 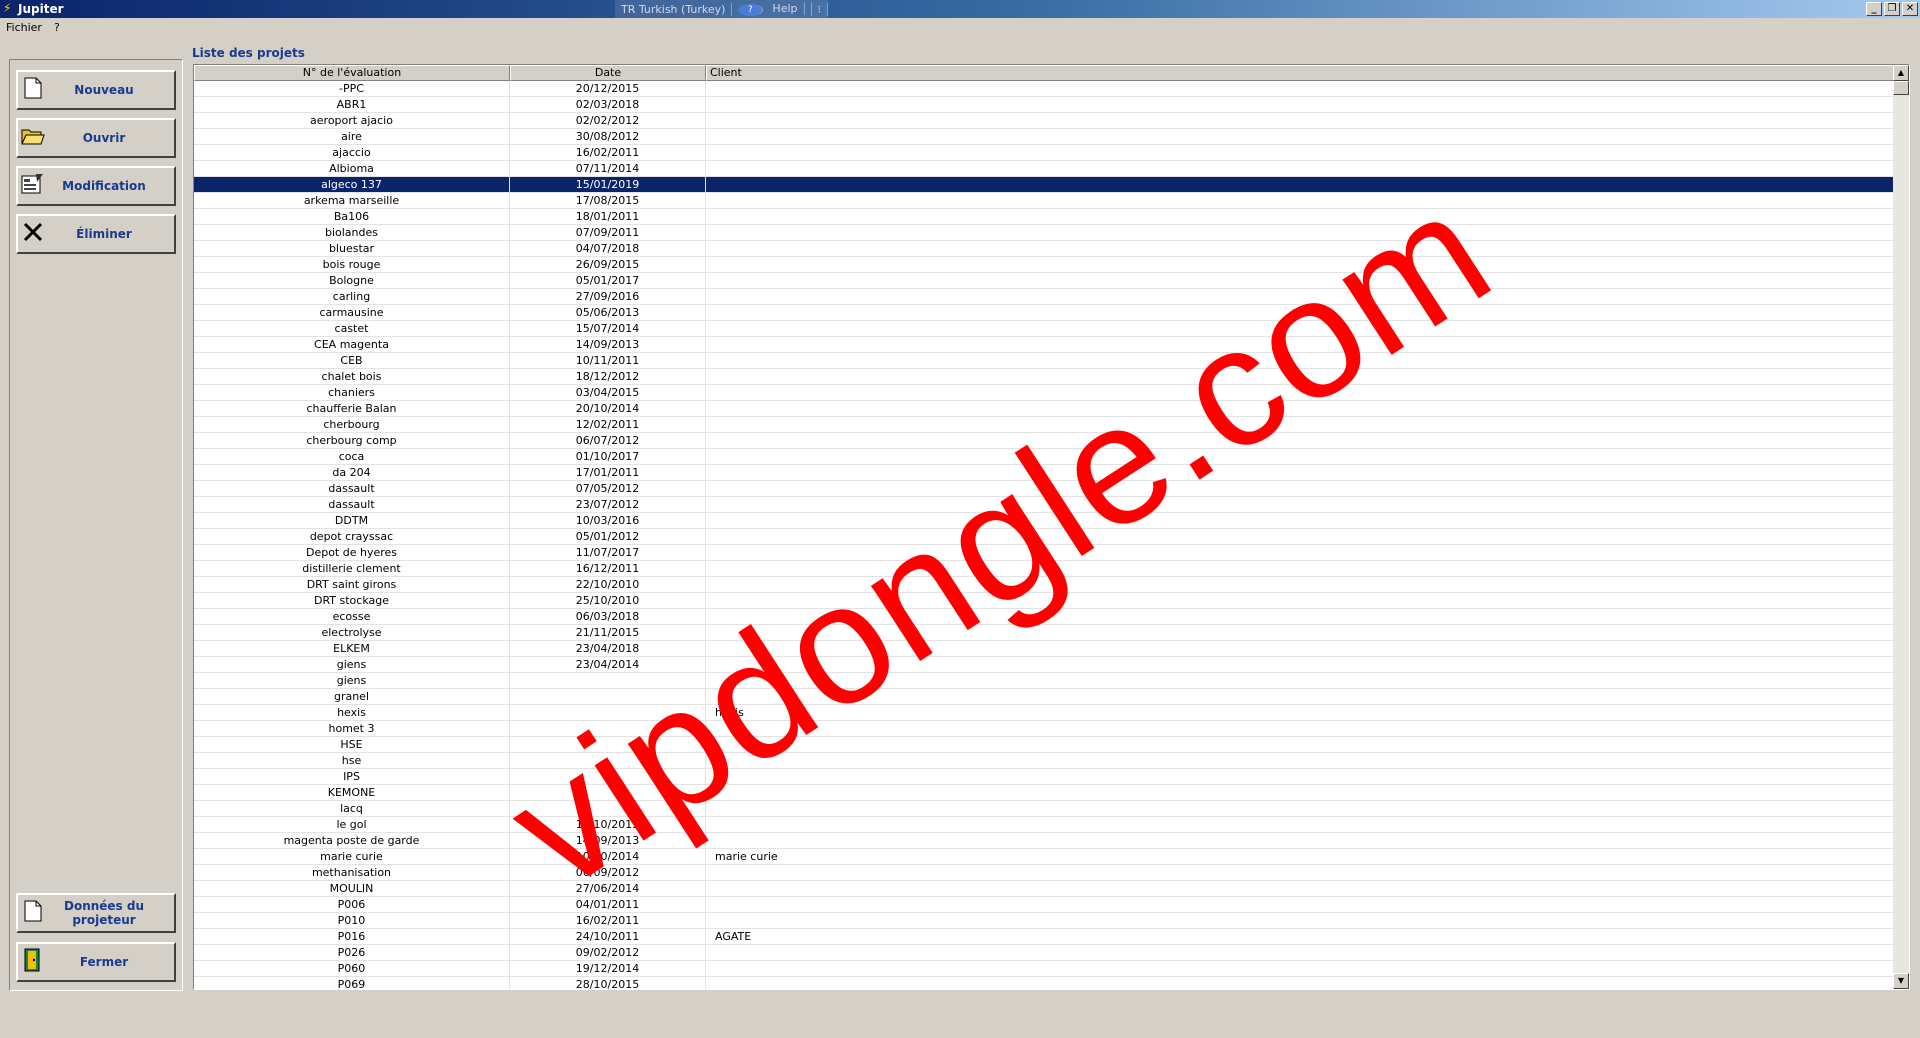 I want to click on table-row: Bologne 05/01/2017, so click(x=1044, y=281).